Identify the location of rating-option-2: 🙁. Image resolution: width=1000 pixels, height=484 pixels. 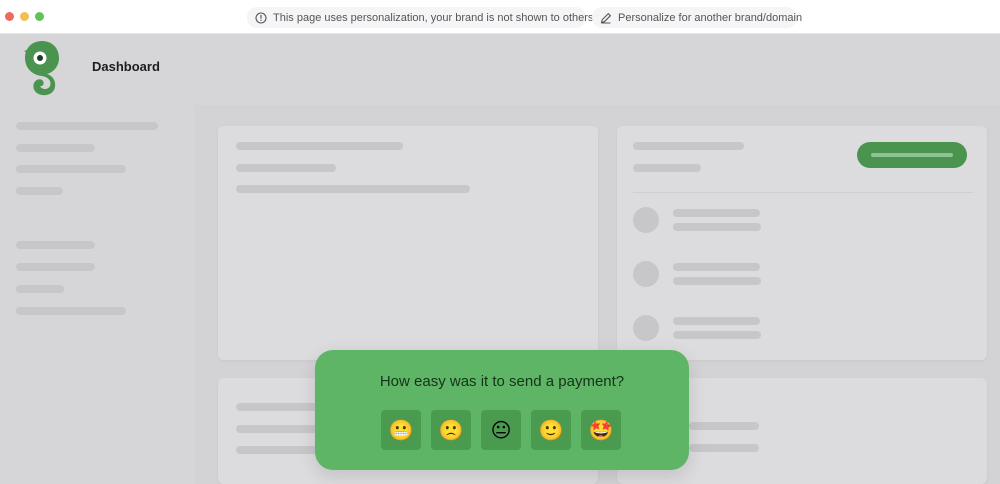
(451, 430).